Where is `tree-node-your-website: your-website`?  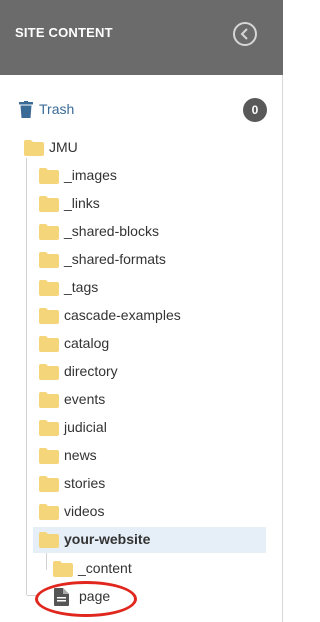
tree-node-your-website: your-website is located at coordinates (149, 540).